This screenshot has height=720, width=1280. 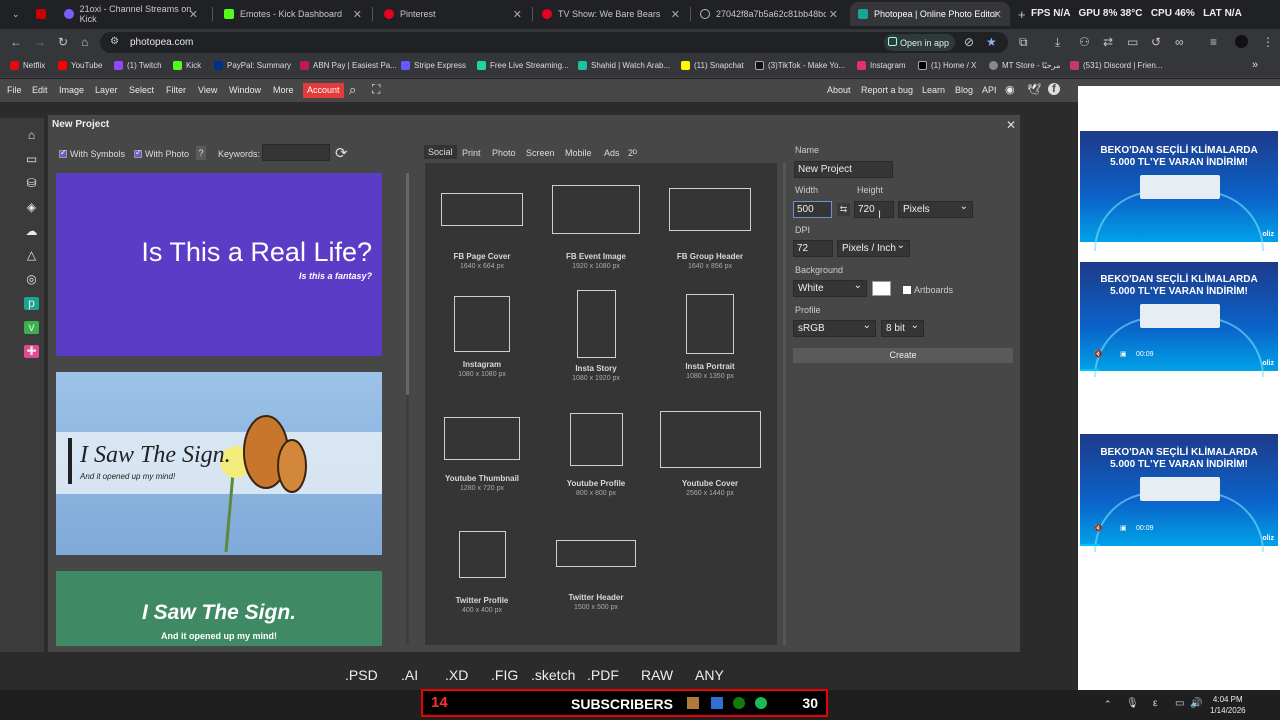 I want to click on template-preview-1: Is This a Real Life? Is this a fantasy?, so click(x=219, y=264).